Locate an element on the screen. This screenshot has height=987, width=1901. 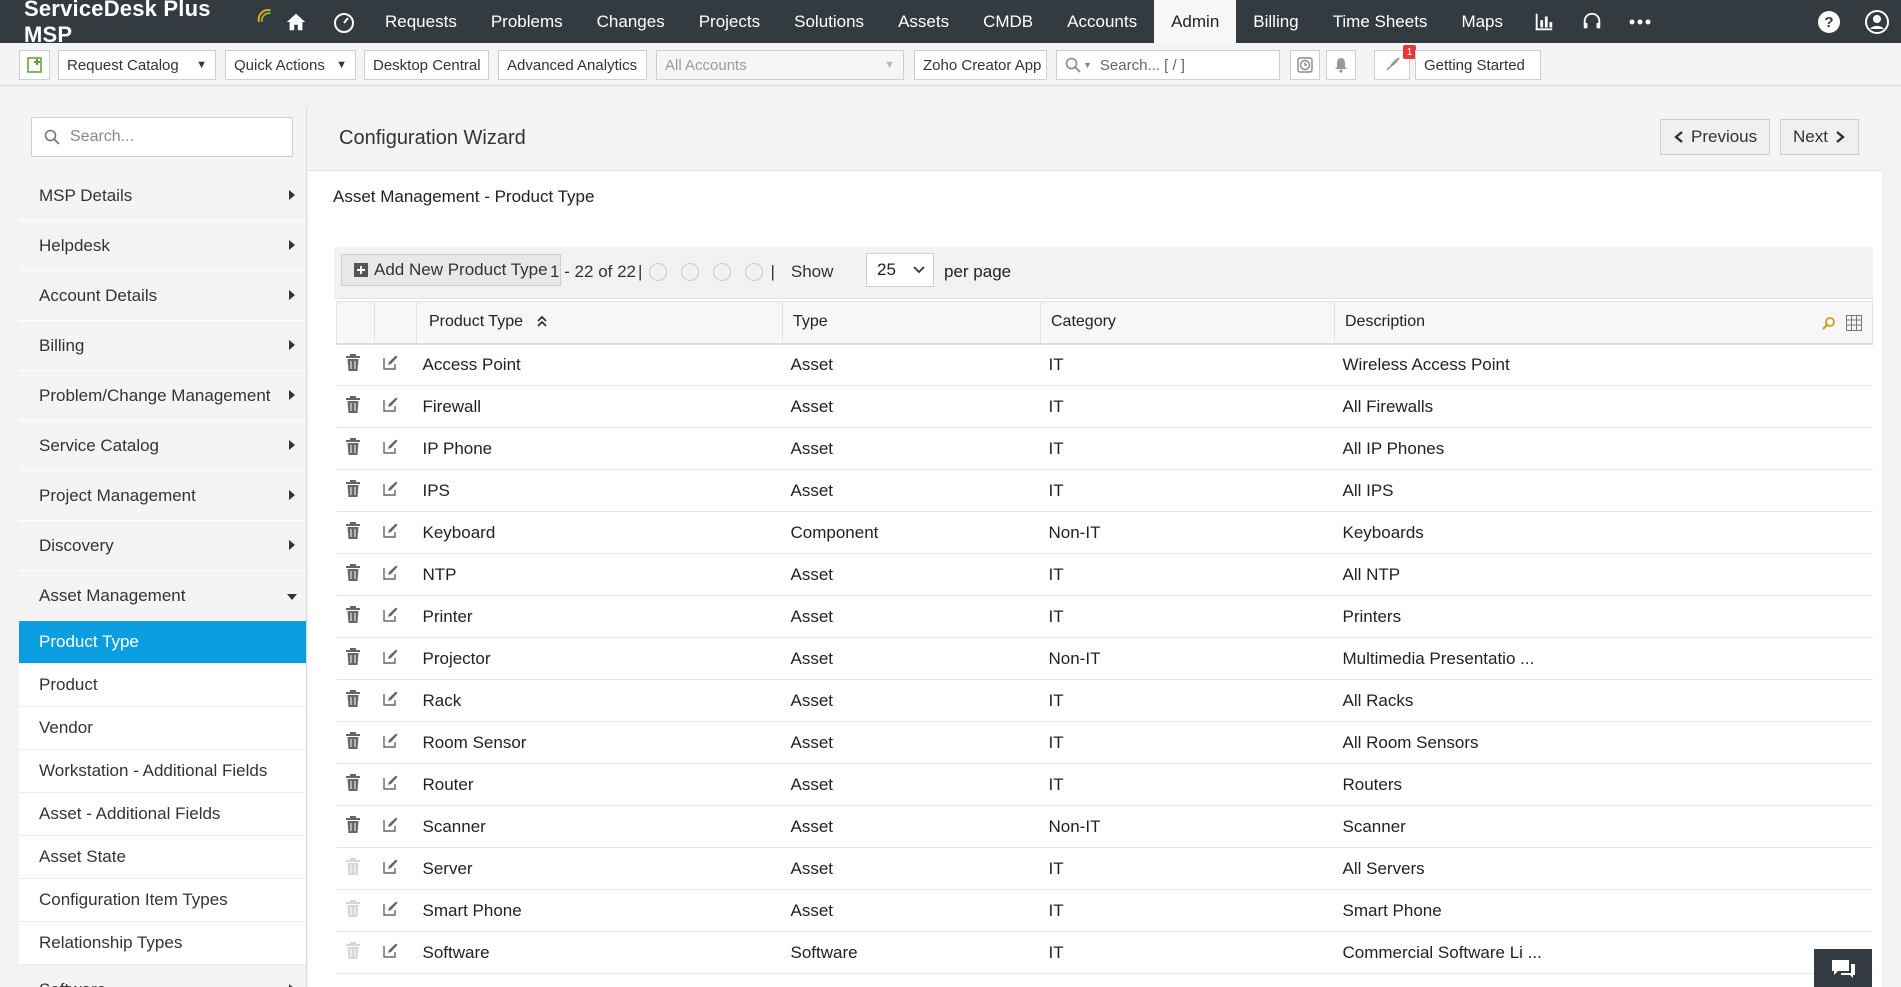
submenu-item-configuration-item-types: Configuration Item Types is located at coordinates (162, 900).